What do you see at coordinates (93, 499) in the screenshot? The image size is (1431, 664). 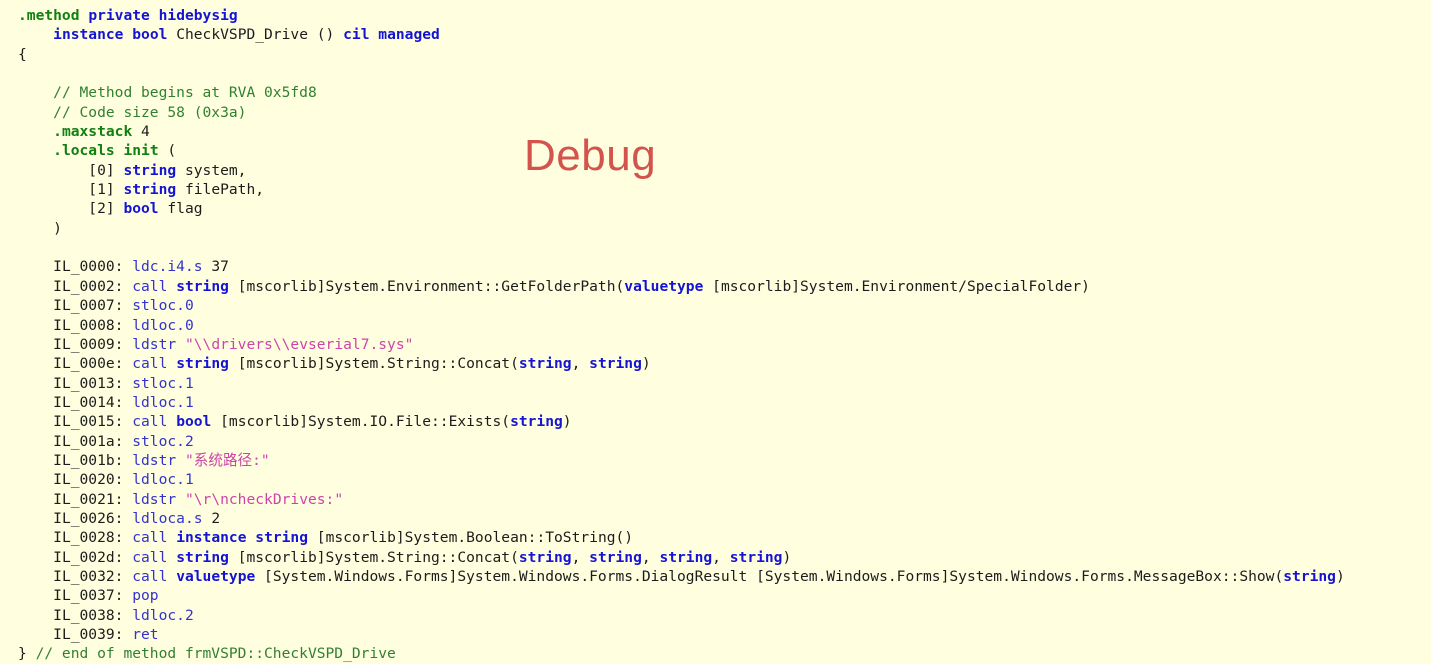 I see `code-token-label: IL_0021:` at bounding box center [93, 499].